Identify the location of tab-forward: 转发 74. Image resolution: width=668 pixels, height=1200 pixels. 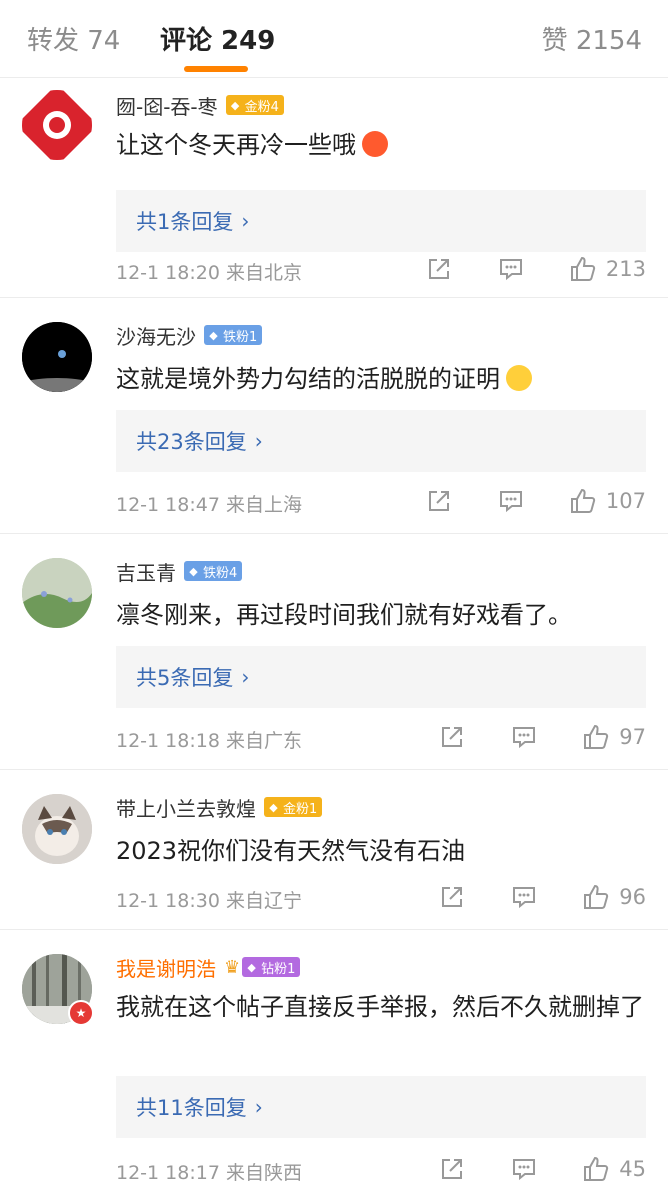
(73, 38).